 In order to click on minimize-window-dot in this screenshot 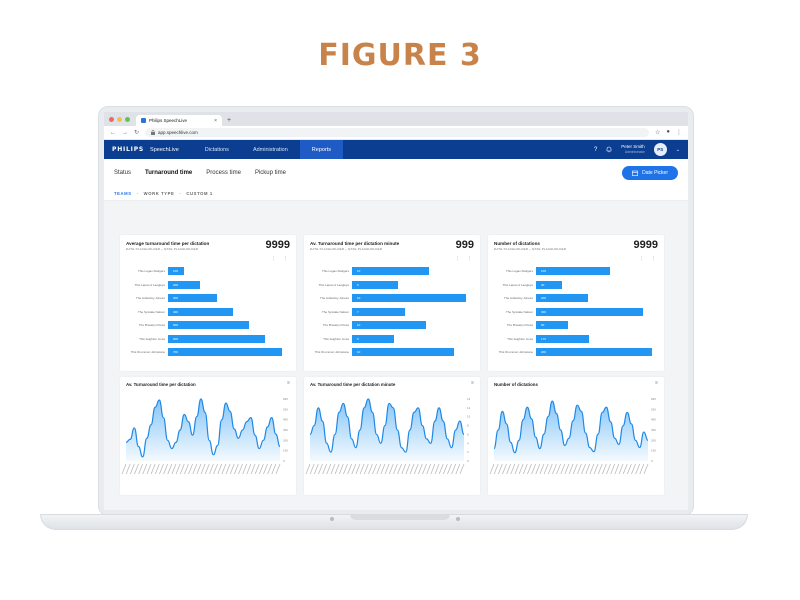, I will do `click(119, 119)`.